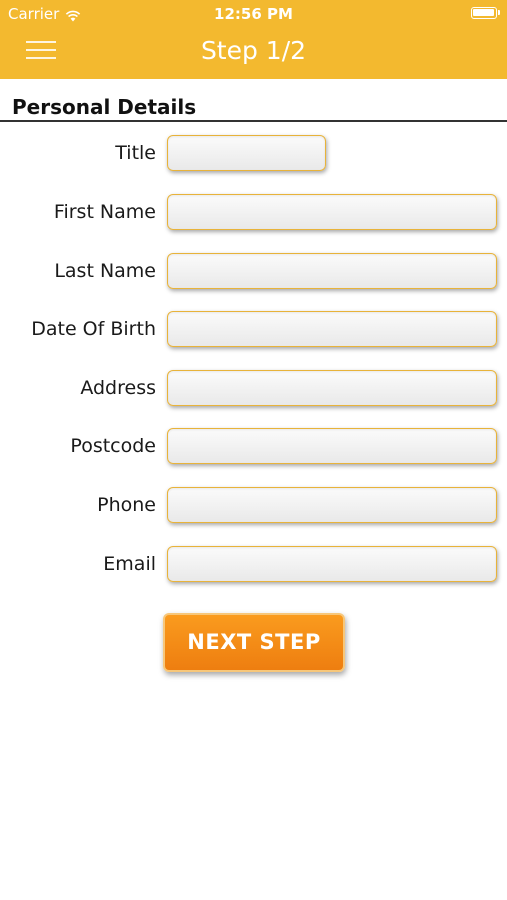 This screenshot has width=507, height=900. Describe the element at coordinates (332, 564) in the screenshot. I see `email-input` at that location.